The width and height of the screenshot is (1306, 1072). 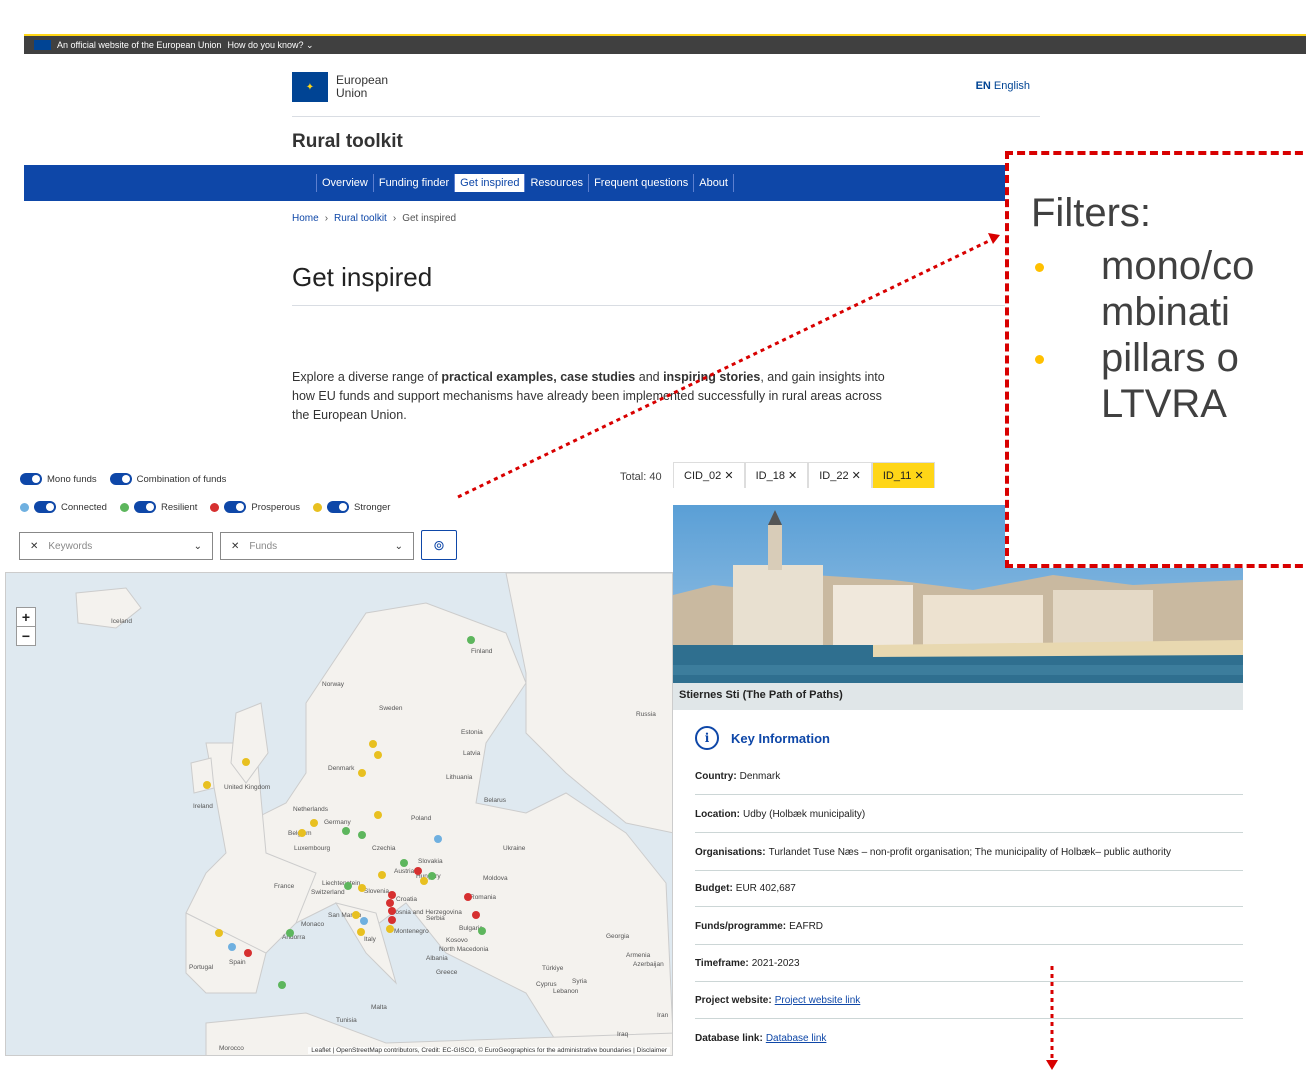 I want to click on map-country-label: Latvia, so click(x=472, y=753).